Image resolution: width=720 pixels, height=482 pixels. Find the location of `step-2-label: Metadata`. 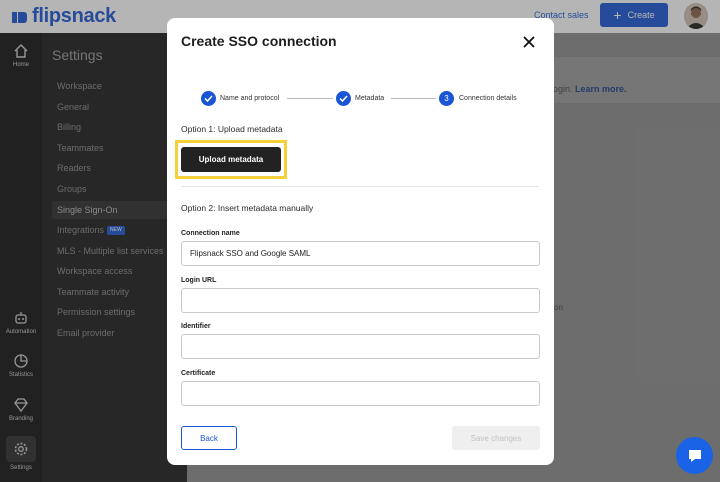

step-2-label: Metadata is located at coordinates (370, 98).